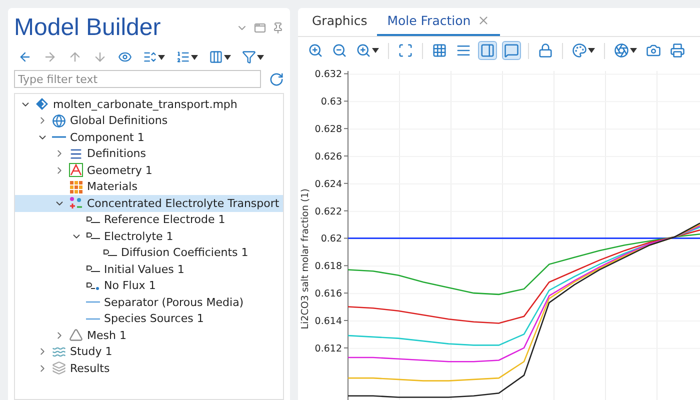 This screenshot has height=400, width=700. Describe the element at coordinates (149, 236) in the screenshot. I see `tree-item: Electrolyte 1` at that location.